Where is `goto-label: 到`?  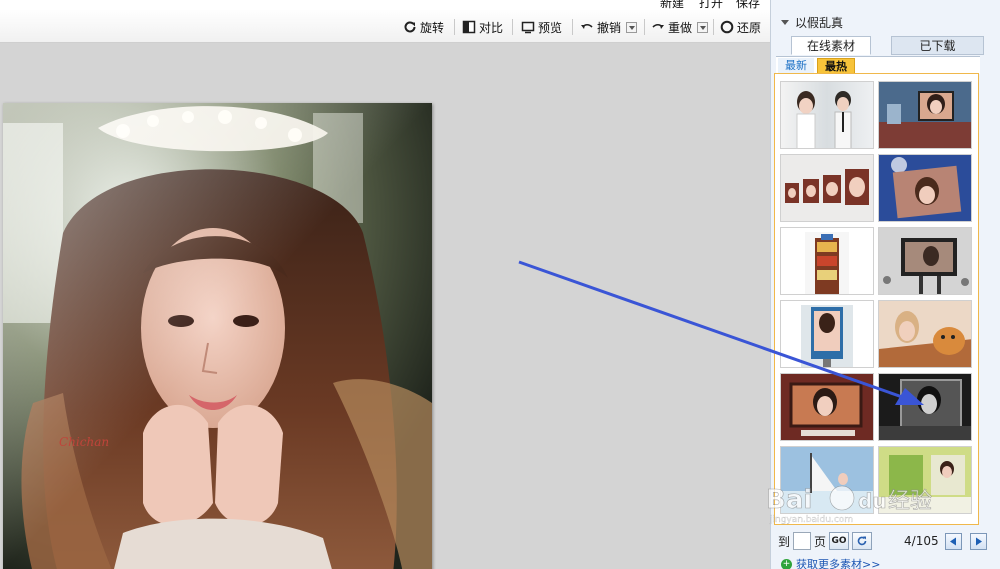
goto-label: 到 is located at coordinates (784, 541).